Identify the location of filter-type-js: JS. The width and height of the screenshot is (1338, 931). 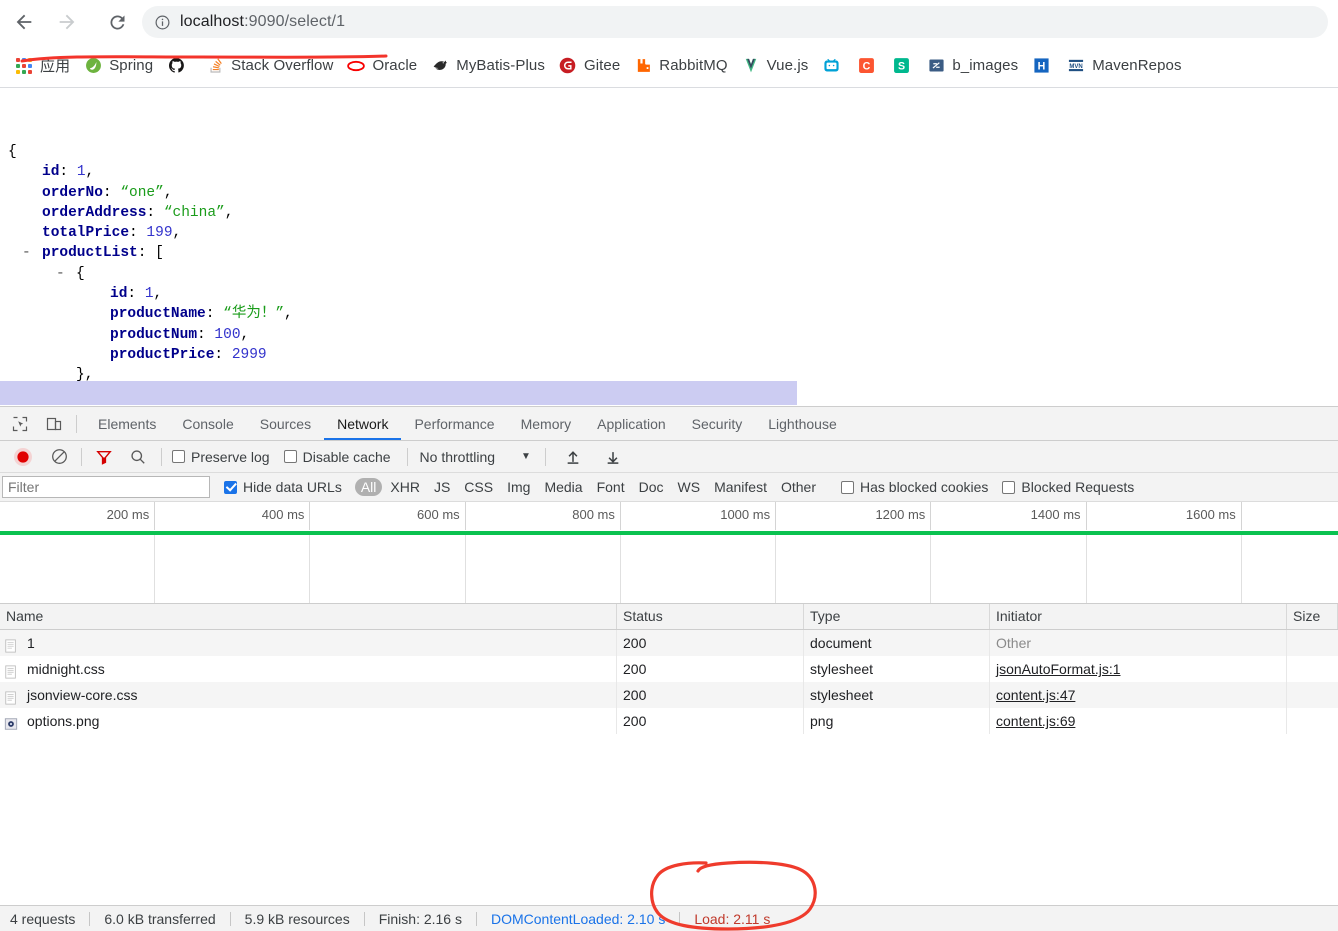
(442, 487).